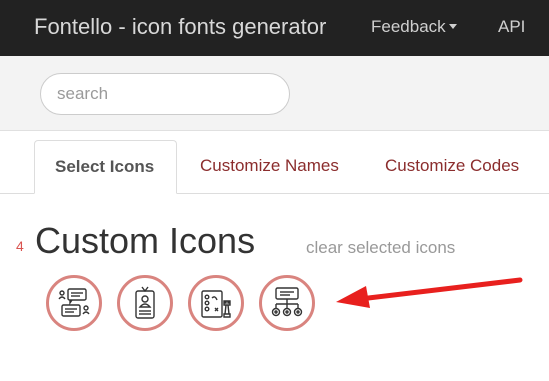 The width and height of the screenshot is (549, 381). What do you see at coordinates (165, 94) in the screenshot?
I see `search-input` at bounding box center [165, 94].